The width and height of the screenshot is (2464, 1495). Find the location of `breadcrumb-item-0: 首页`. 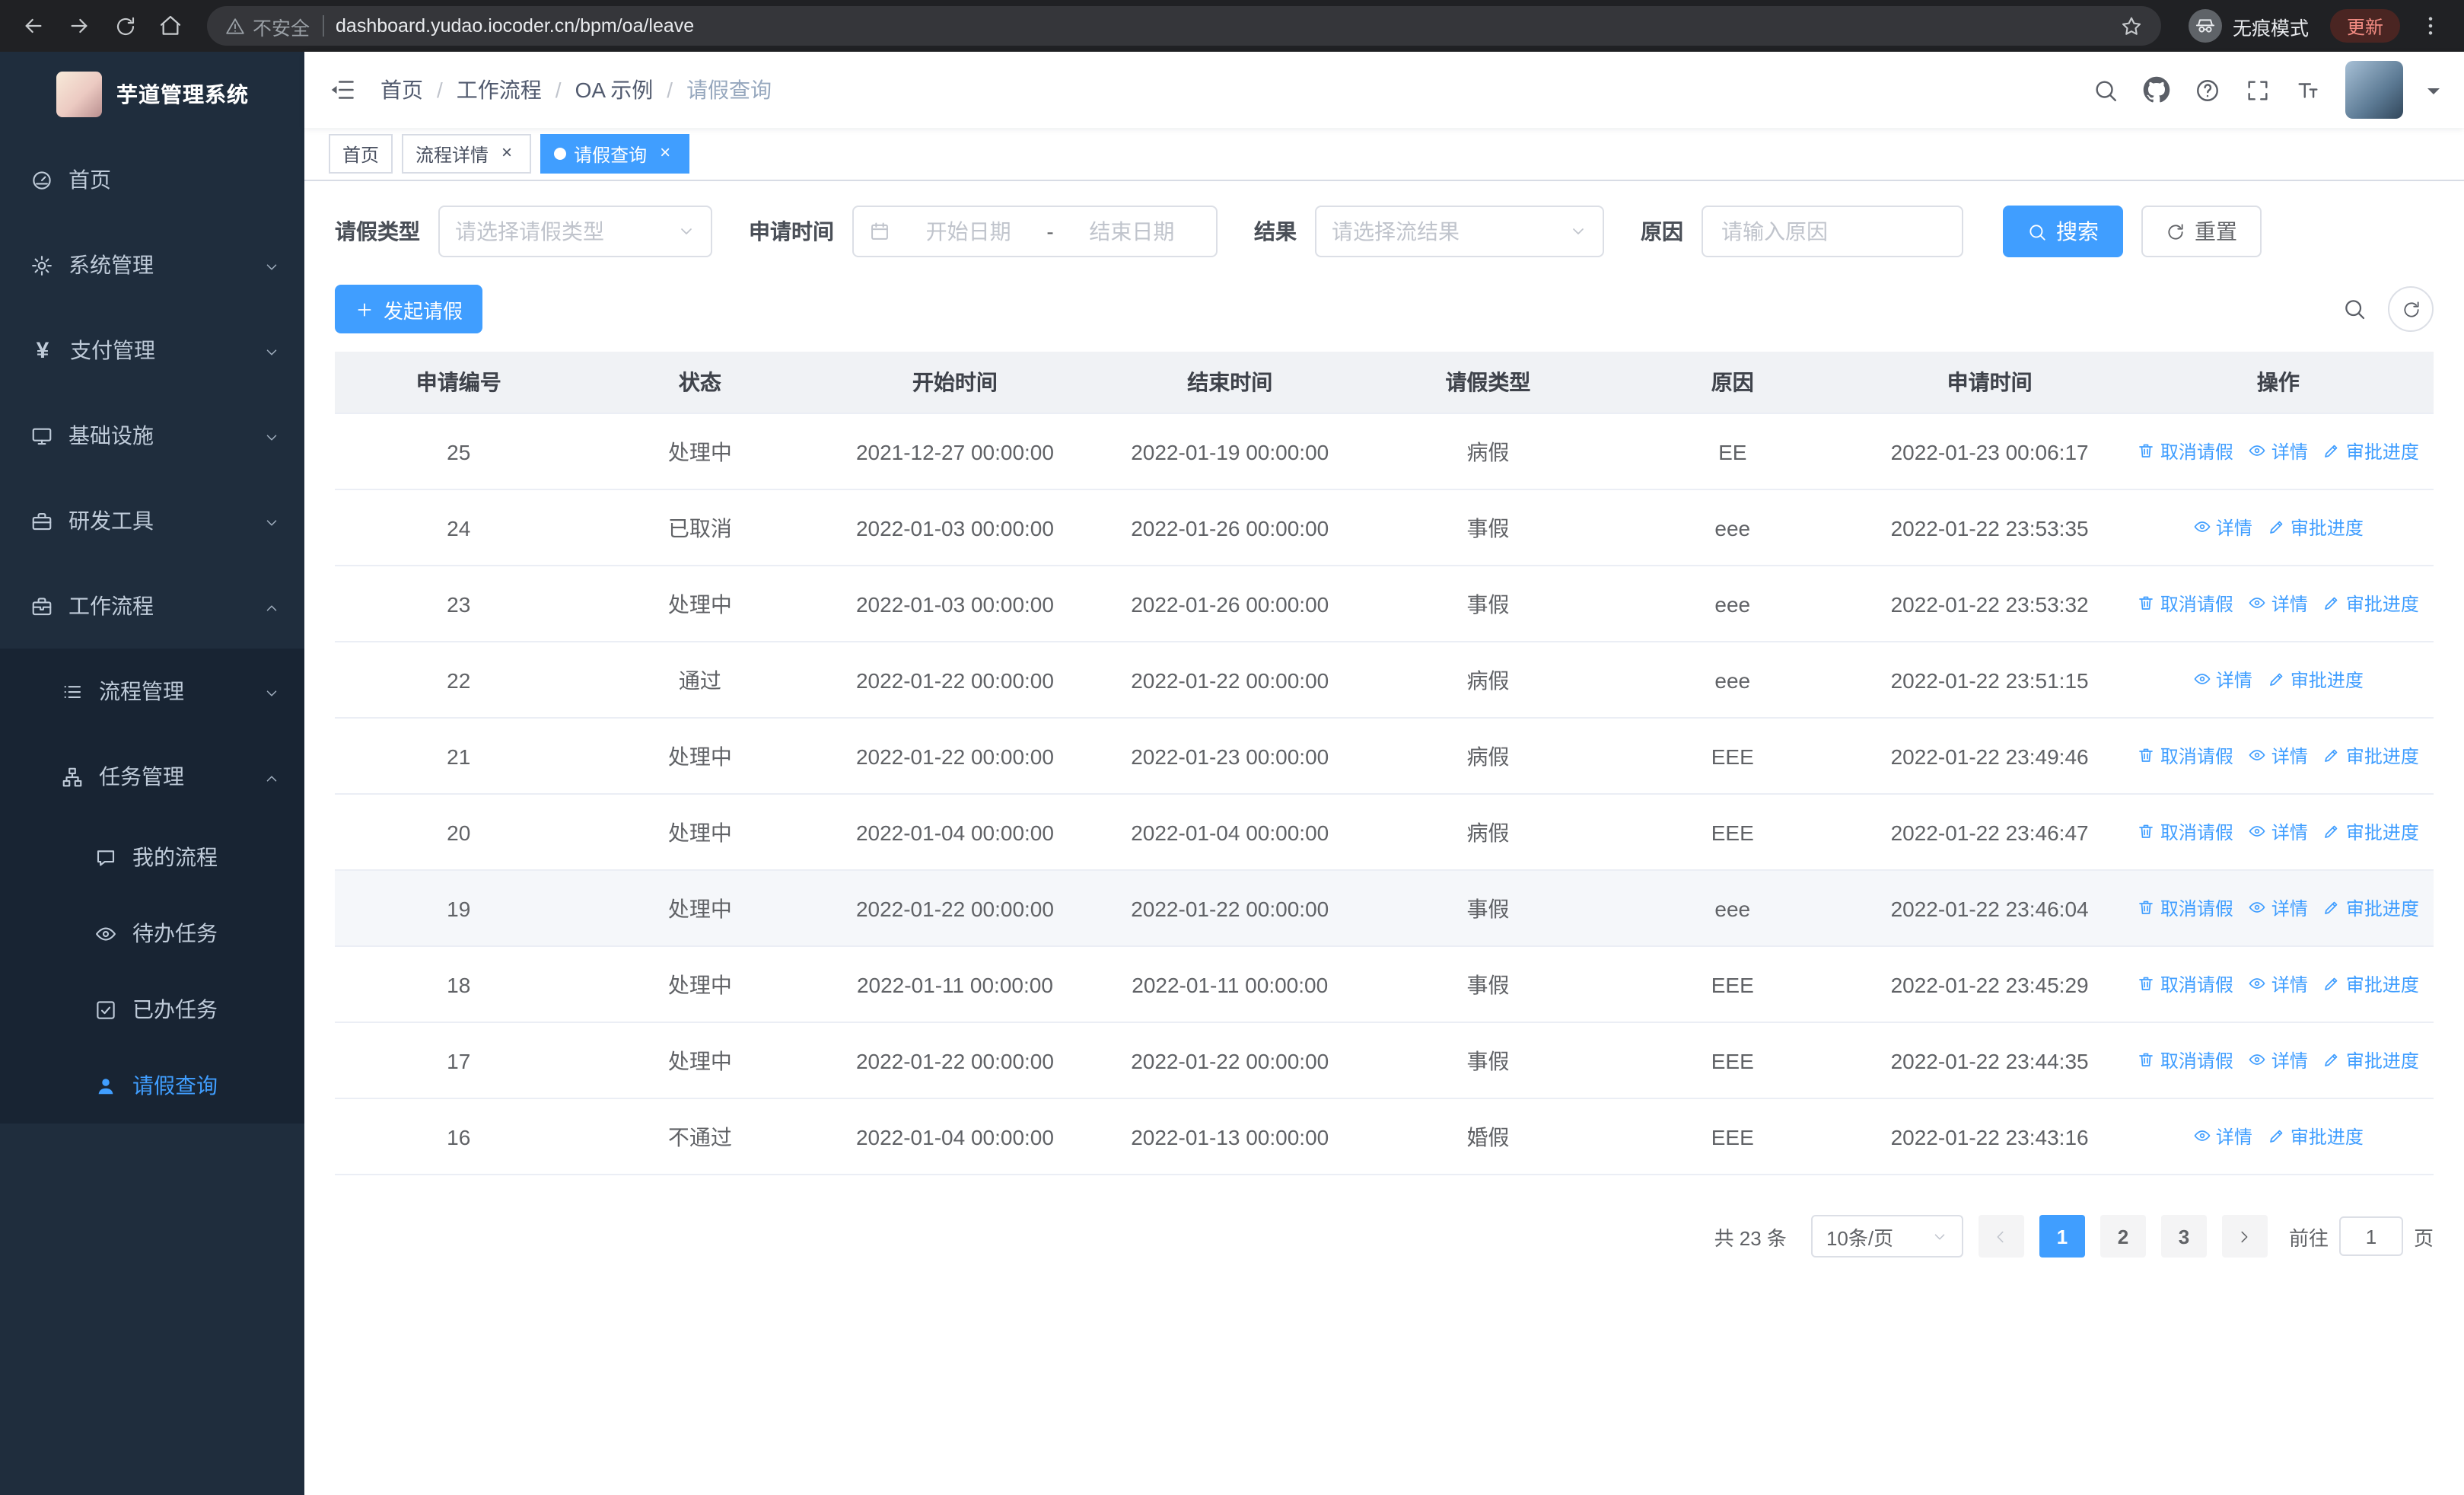

breadcrumb-item-0: 首页 is located at coordinates (401, 90).